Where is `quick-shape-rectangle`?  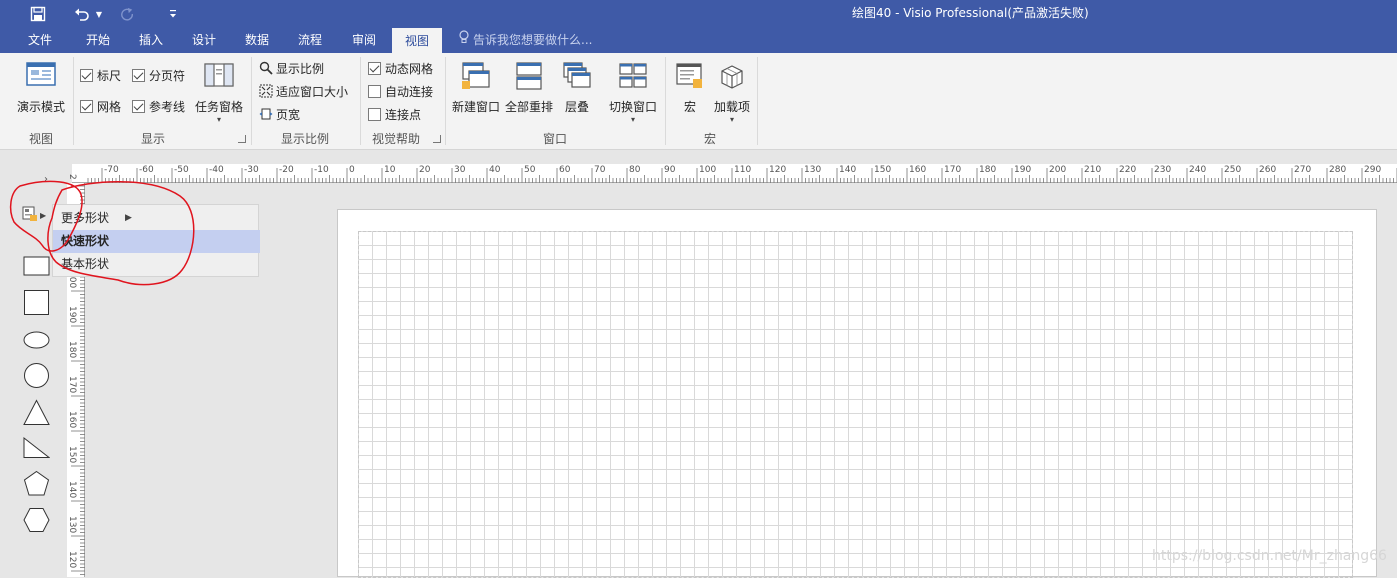
quick-shape-rectangle is located at coordinates (36, 266).